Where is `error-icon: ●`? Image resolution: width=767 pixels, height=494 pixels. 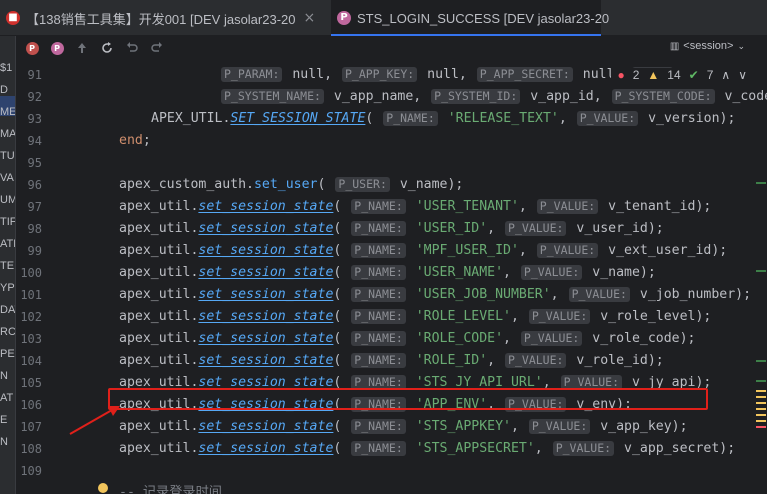 error-icon: ● is located at coordinates (621, 75).